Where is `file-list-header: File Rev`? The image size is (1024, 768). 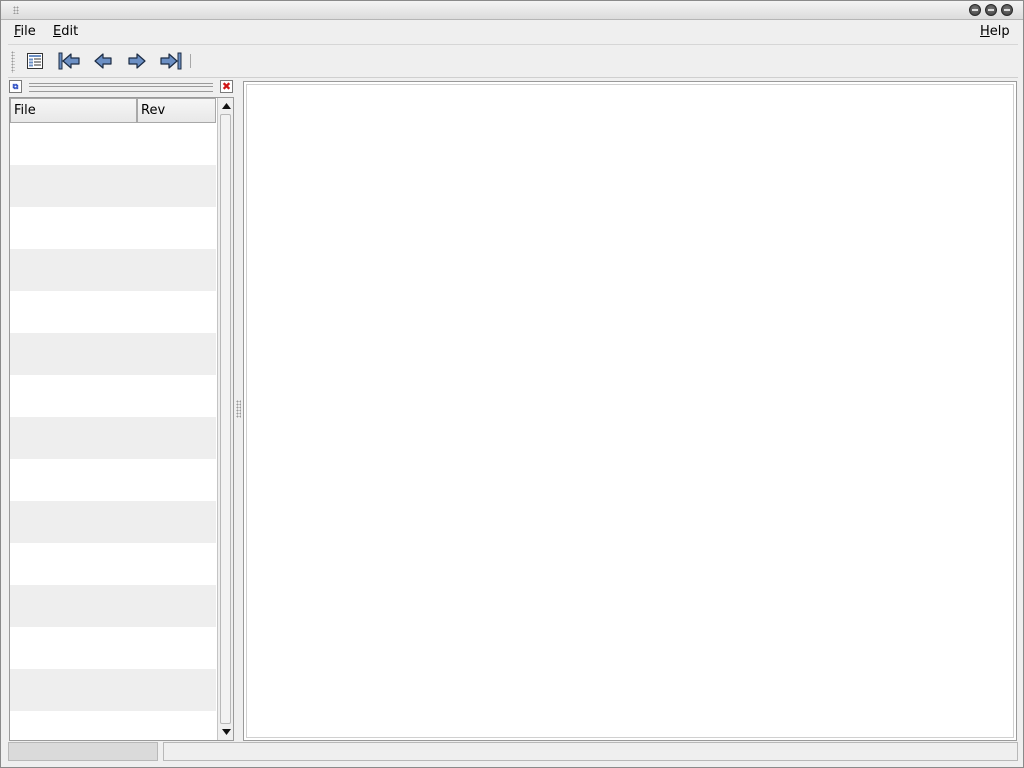 file-list-header: File Rev is located at coordinates (113, 110).